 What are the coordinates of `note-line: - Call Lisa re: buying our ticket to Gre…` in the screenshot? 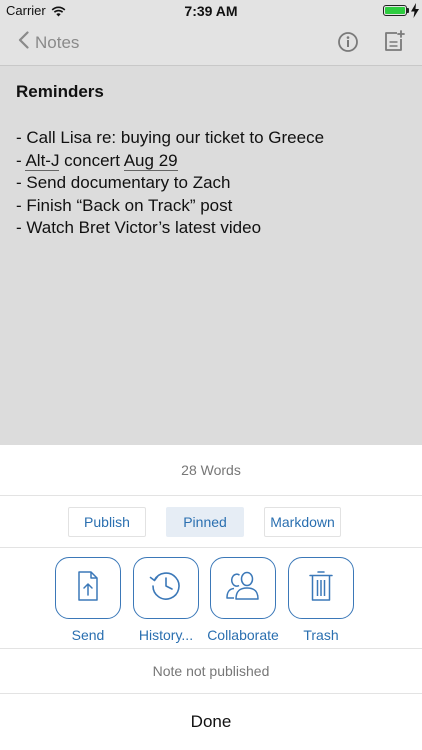 It's located at (170, 137).